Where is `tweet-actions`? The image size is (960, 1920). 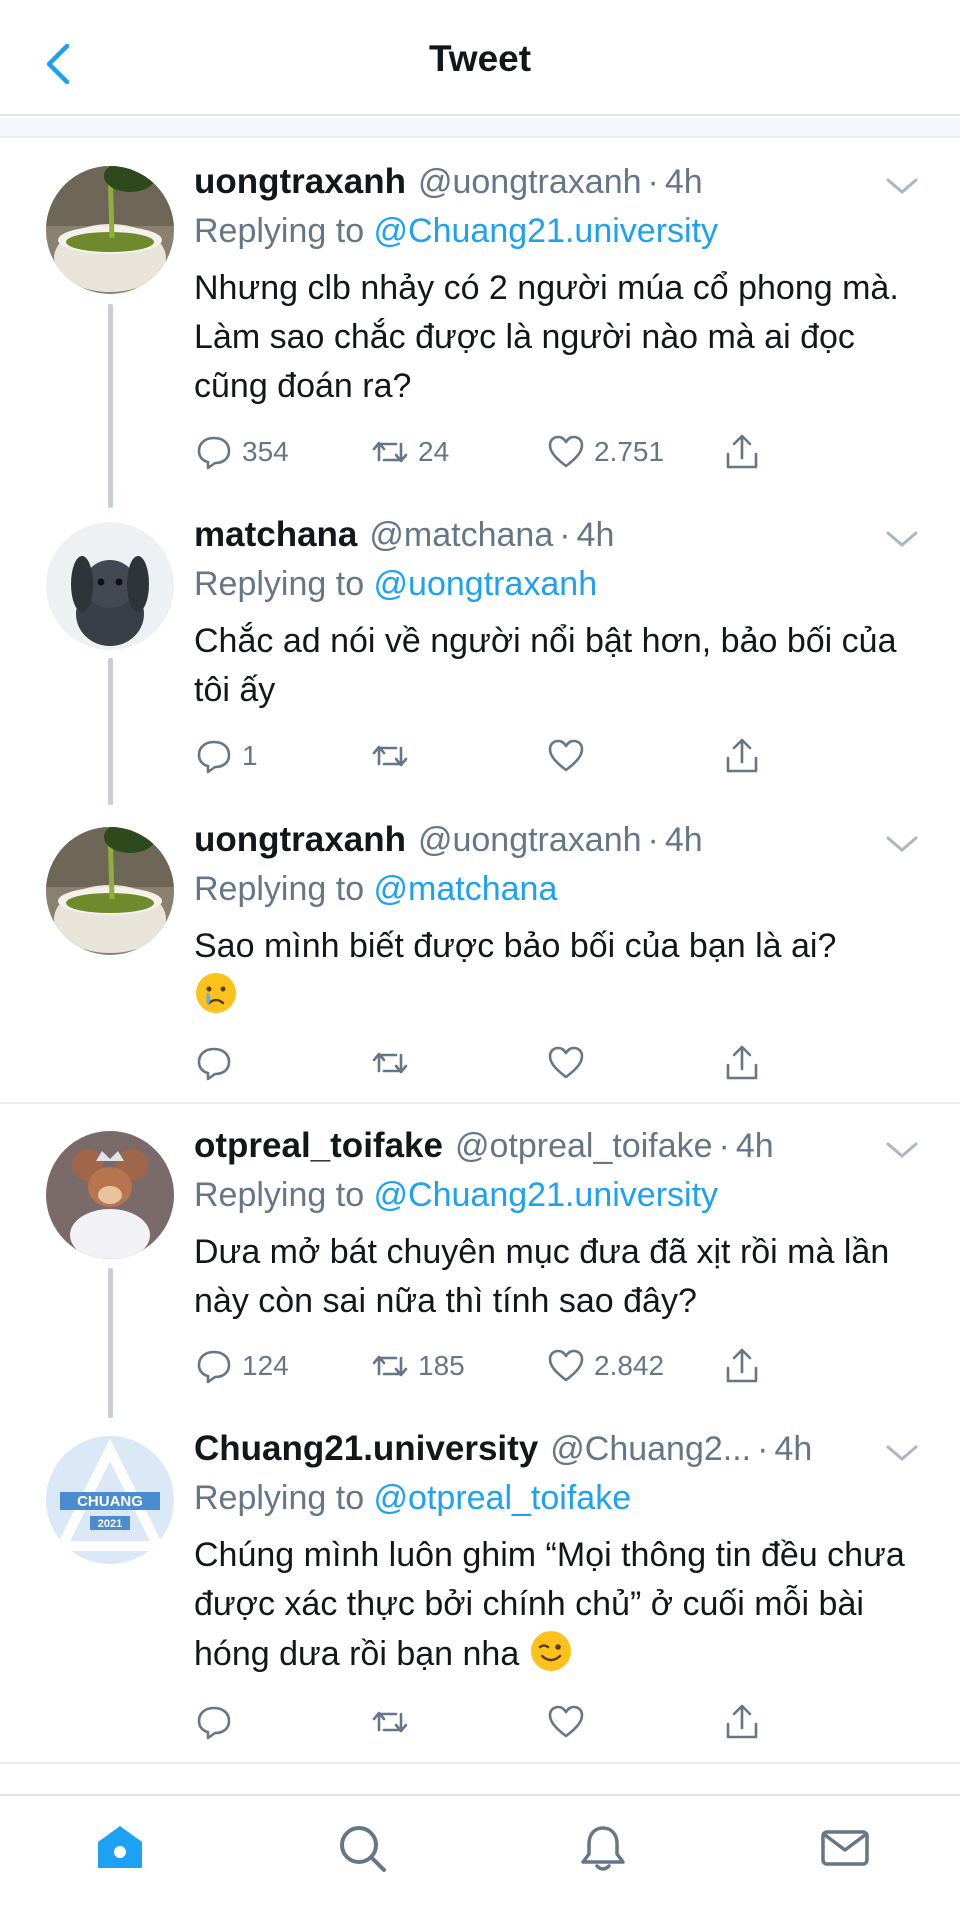
tweet-actions is located at coordinates (494, 1063).